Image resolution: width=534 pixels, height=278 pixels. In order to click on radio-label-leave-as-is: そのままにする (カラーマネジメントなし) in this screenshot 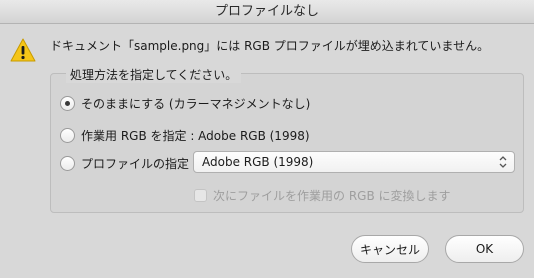, I will do `click(196, 103)`.